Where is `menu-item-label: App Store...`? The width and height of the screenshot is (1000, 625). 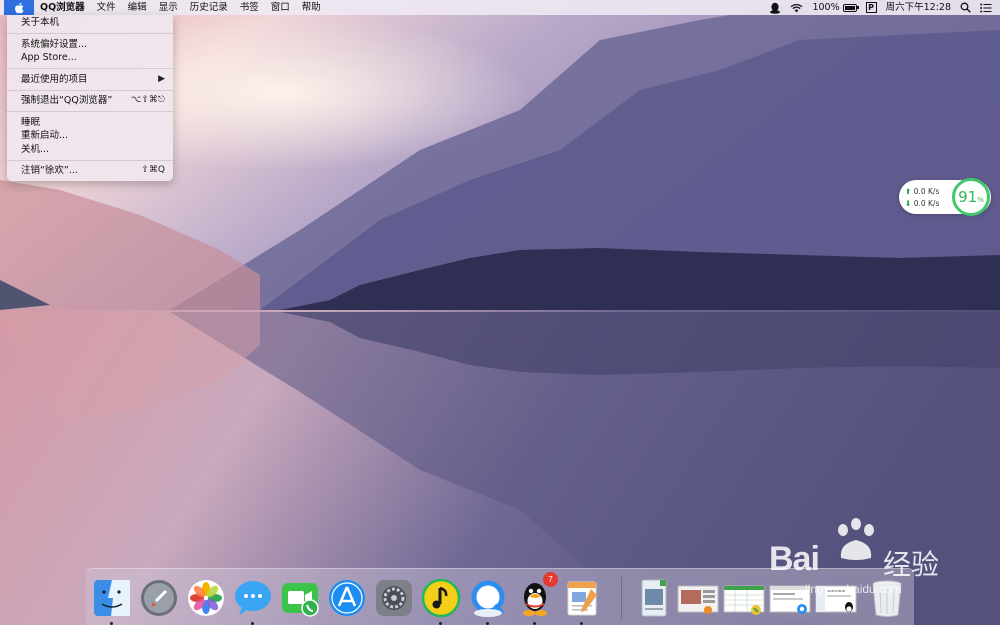 menu-item-label: App Store... is located at coordinates (49, 57).